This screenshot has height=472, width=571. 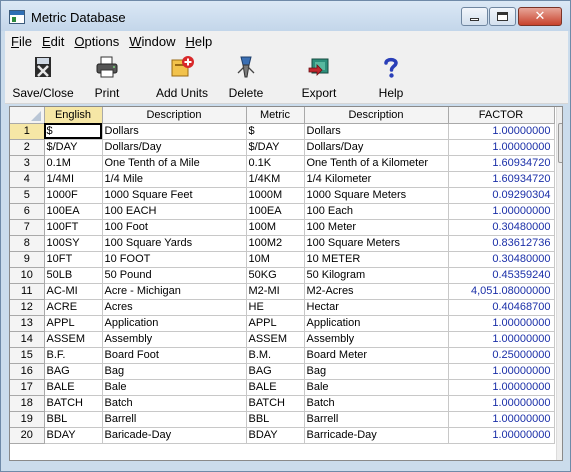 I want to click on help-button: Help, so click(x=391, y=78).